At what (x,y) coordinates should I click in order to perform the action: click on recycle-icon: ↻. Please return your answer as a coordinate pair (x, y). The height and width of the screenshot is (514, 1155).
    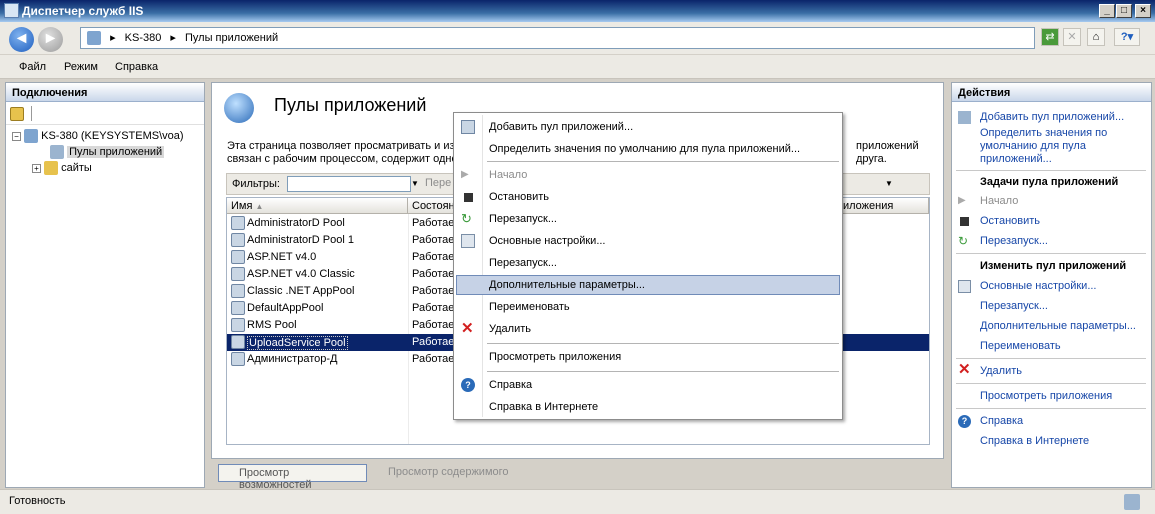
    Looking at the image, I should click on (466, 218).